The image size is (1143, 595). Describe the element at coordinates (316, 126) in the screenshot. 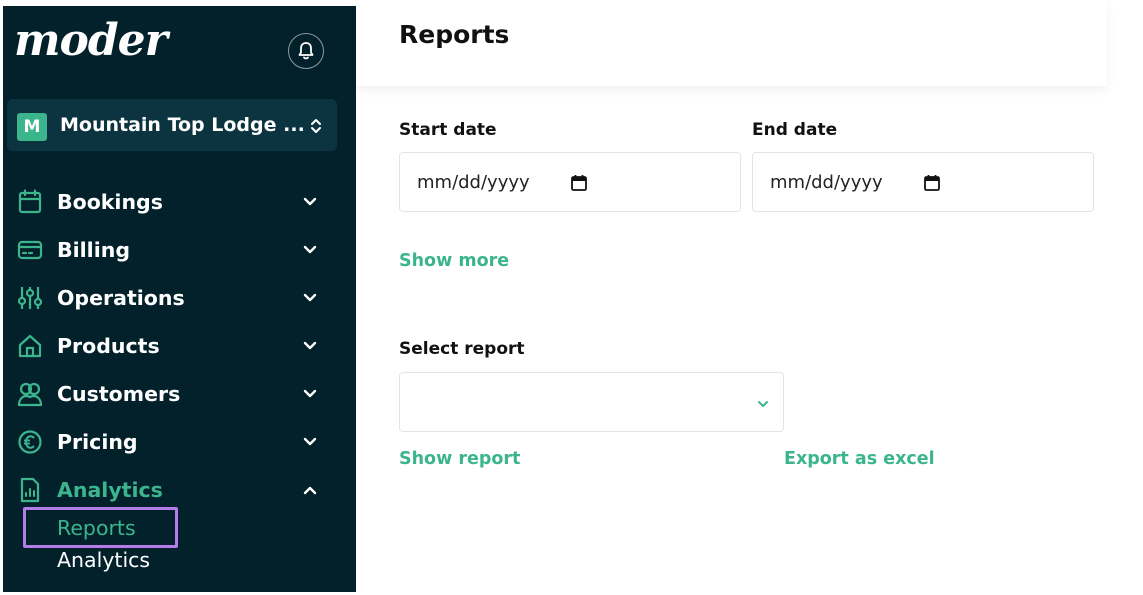

I see `chevron-updown-icon` at that location.